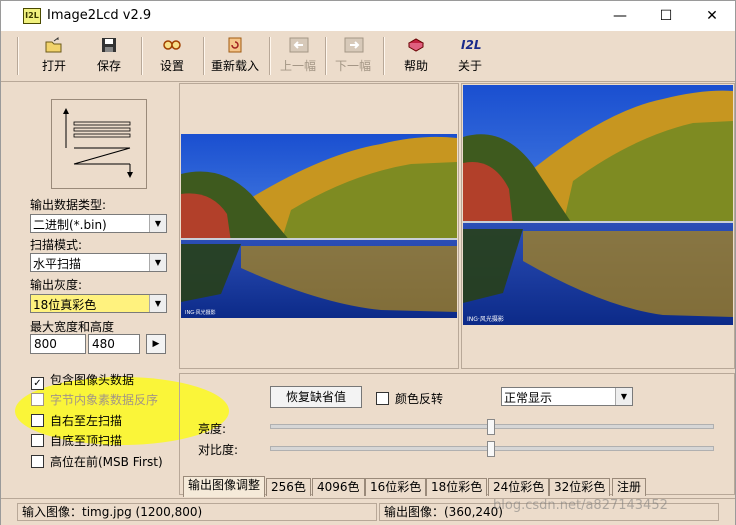  What do you see at coordinates (298, 57) in the screenshot?
I see `previous-image-button: 上一幅` at bounding box center [298, 57].